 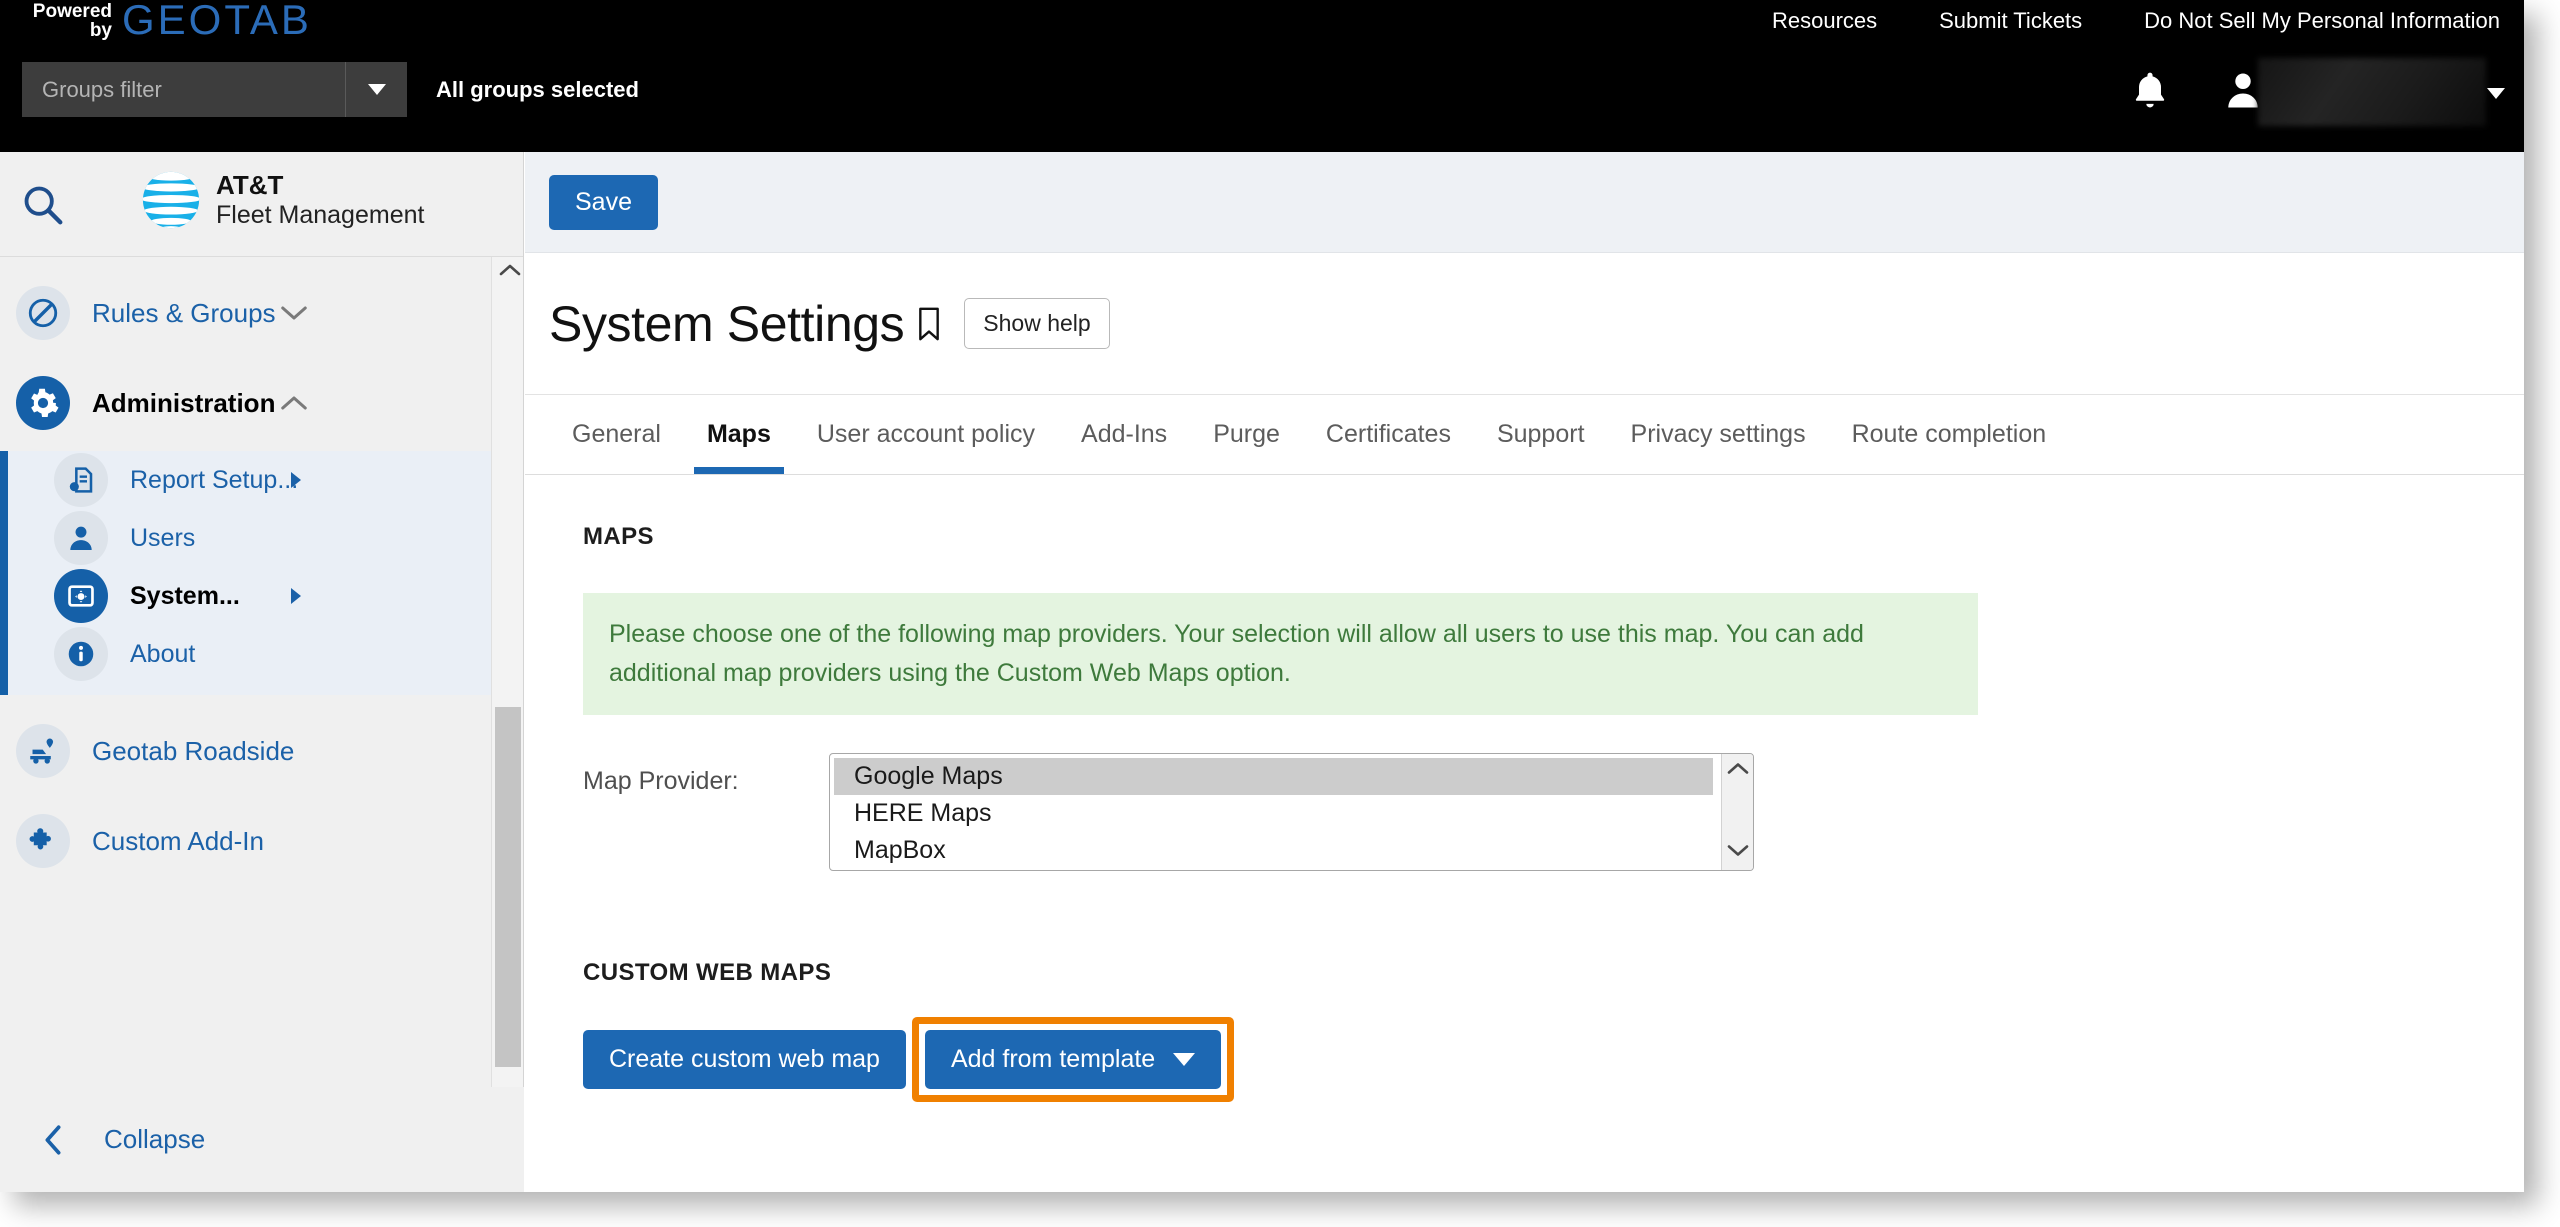 What do you see at coordinates (1824, 21) in the screenshot?
I see `top-nav-resources: Resources` at bounding box center [1824, 21].